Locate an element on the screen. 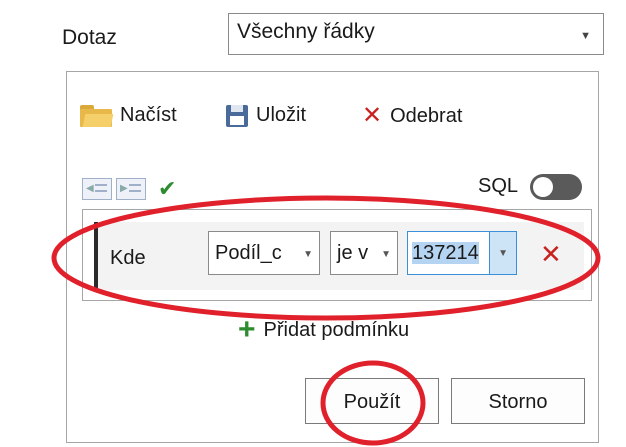  outdent-icon: ◀ is located at coordinates (97, 189).